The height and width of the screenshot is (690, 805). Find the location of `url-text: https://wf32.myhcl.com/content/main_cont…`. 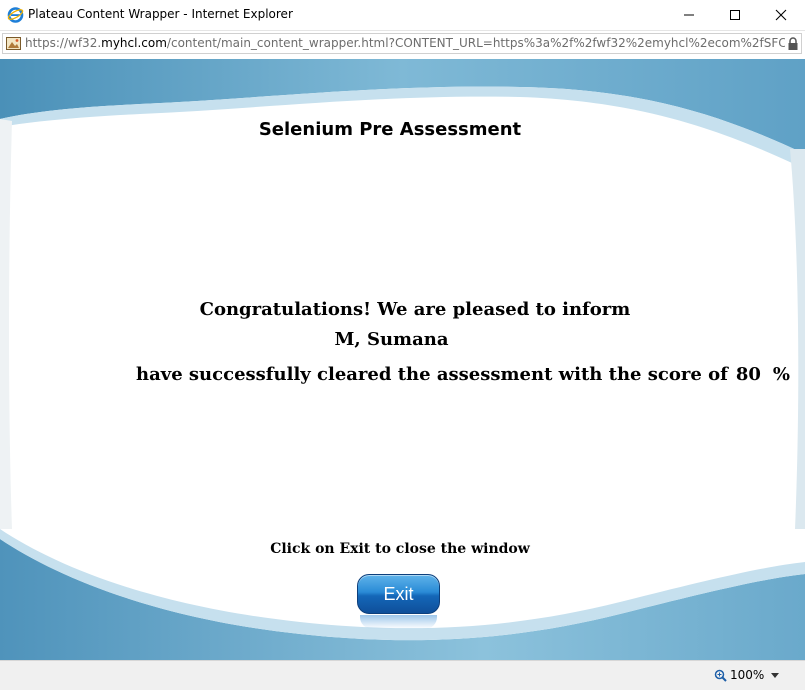

url-text: https://wf32.myhcl.com/content/main_cont… is located at coordinates (405, 43).